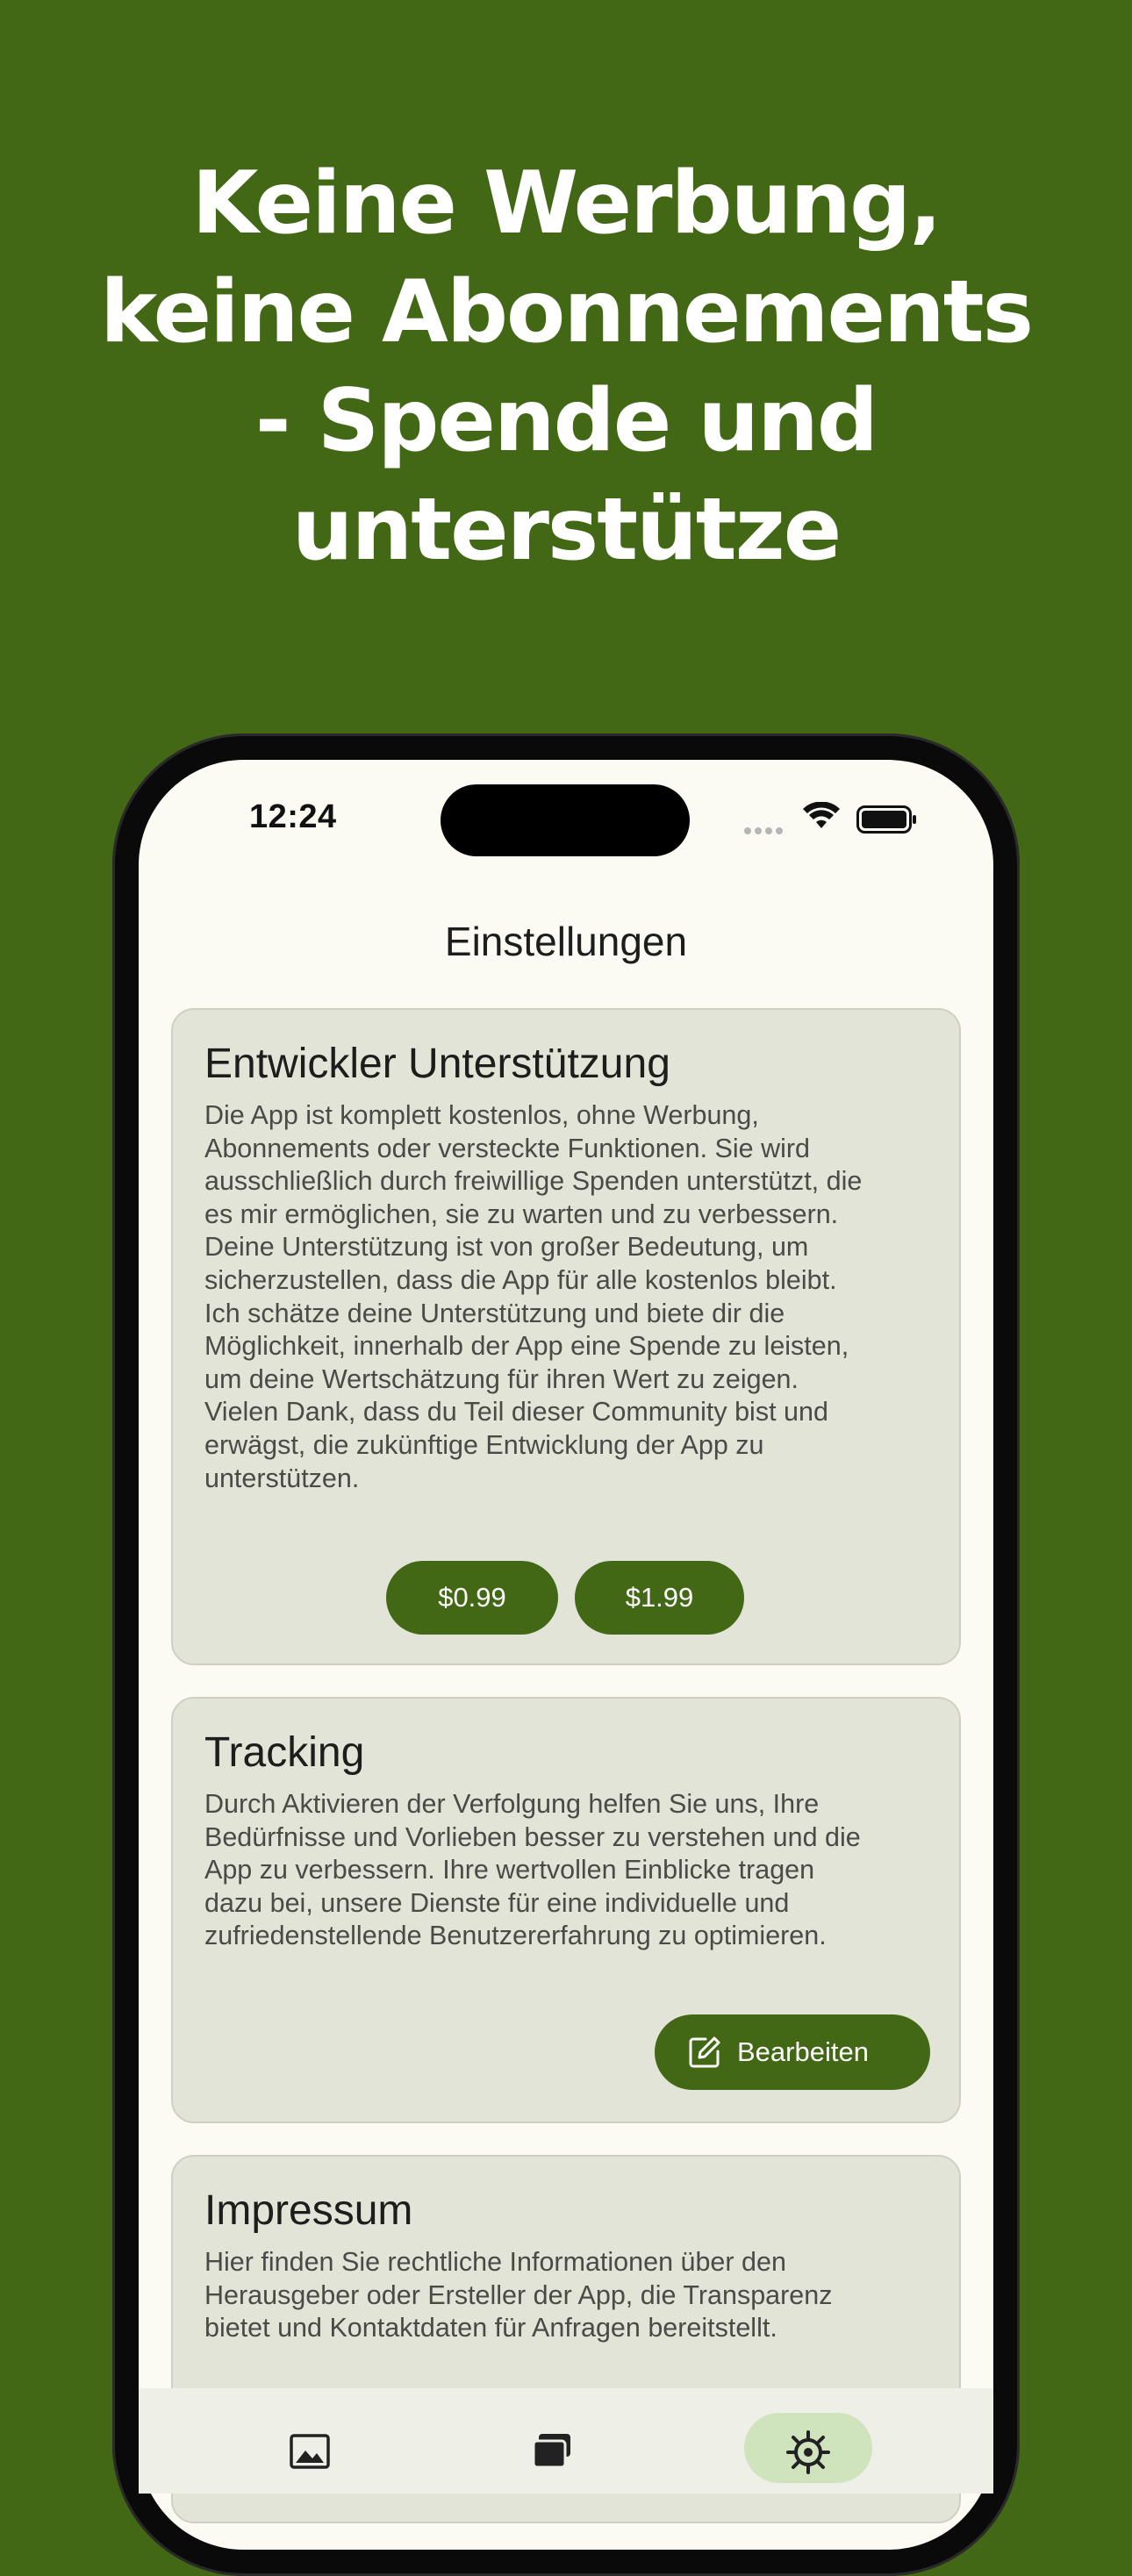 The width and height of the screenshot is (1132, 2576). Describe the element at coordinates (310, 2451) in the screenshot. I see `image-icon` at that location.